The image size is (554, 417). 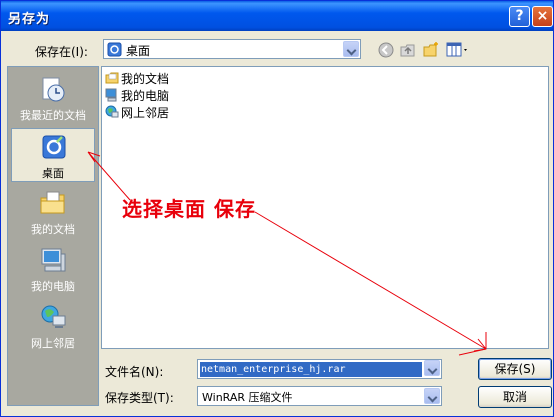 What do you see at coordinates (53, 260) in the screenshot?
I see `my-computer-icon` at bounding box center [53, 260].